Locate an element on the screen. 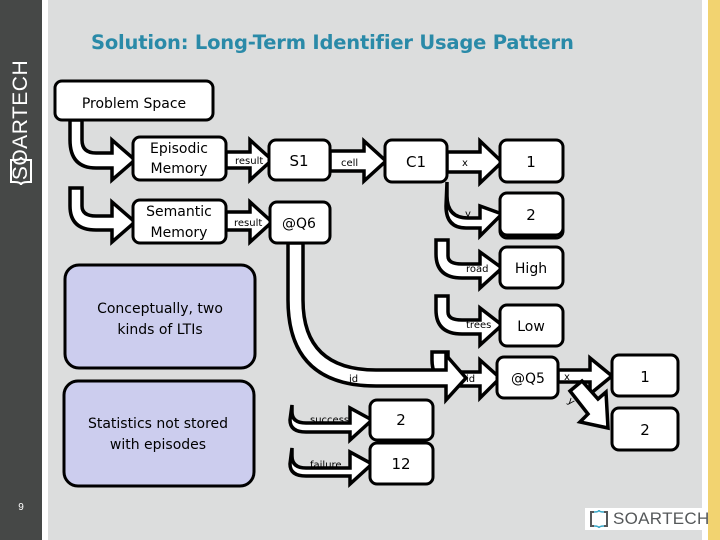  label-q5-x-value: 1 is located at coordinates (645, 377).